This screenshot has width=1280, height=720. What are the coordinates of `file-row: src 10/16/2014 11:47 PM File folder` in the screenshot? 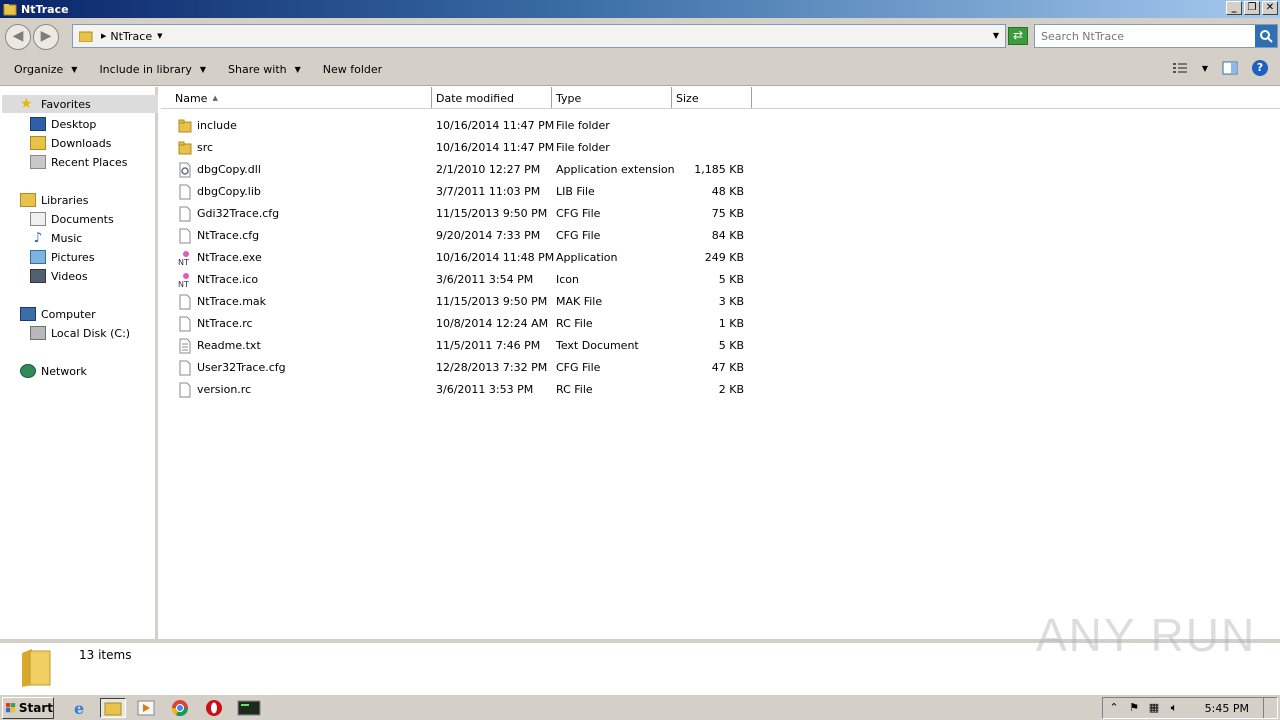 It's located at (461, 148).